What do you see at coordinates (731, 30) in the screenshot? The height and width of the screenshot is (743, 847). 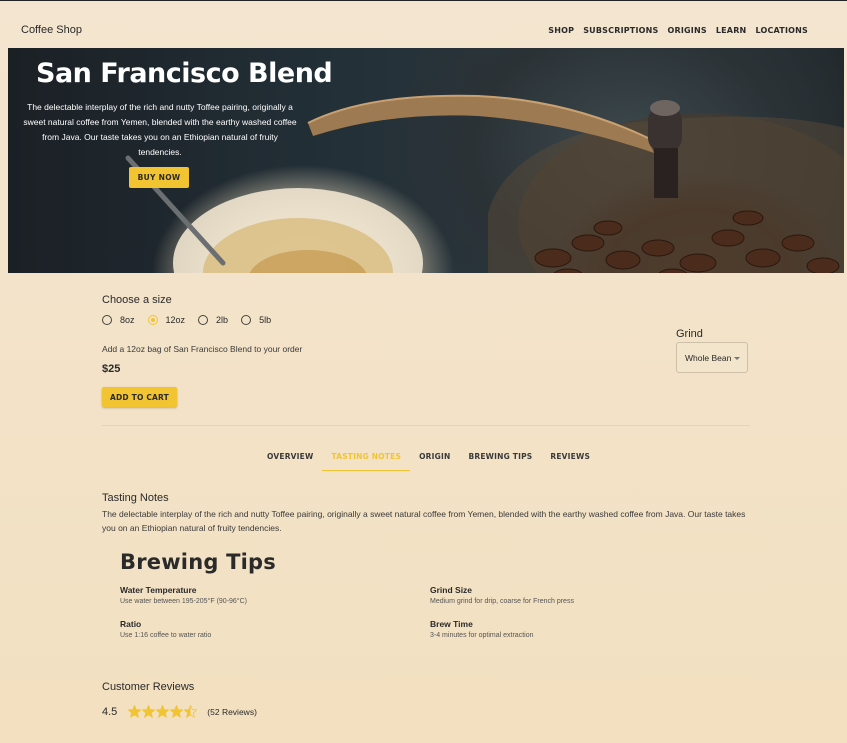 I see `nav-learn: LEARN` at bounding box center [731, 30].